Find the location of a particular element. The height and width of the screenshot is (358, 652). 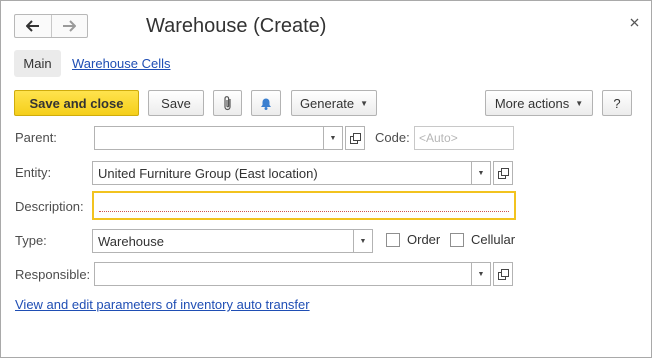

responsible-open-button is located at coordinates (503, 274).